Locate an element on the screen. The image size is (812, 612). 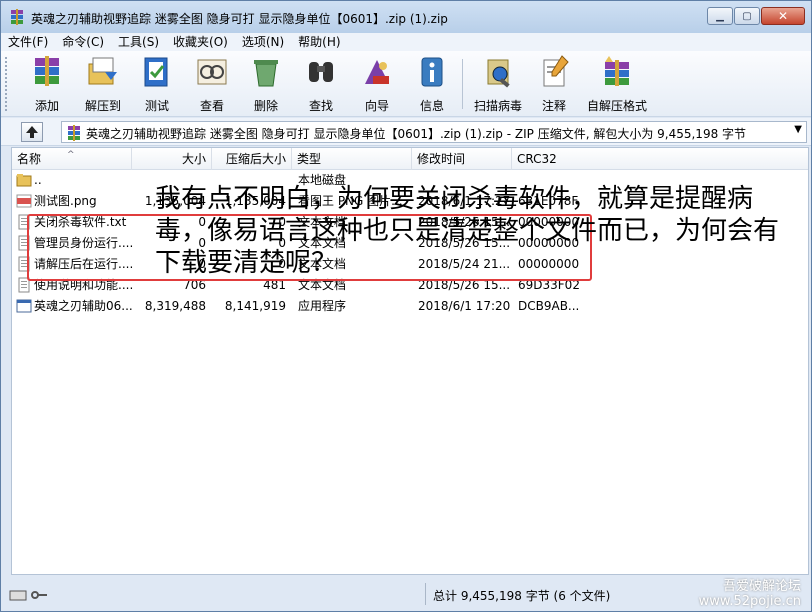
menu-file: 文件(F) is located at coordinates (28, 42).